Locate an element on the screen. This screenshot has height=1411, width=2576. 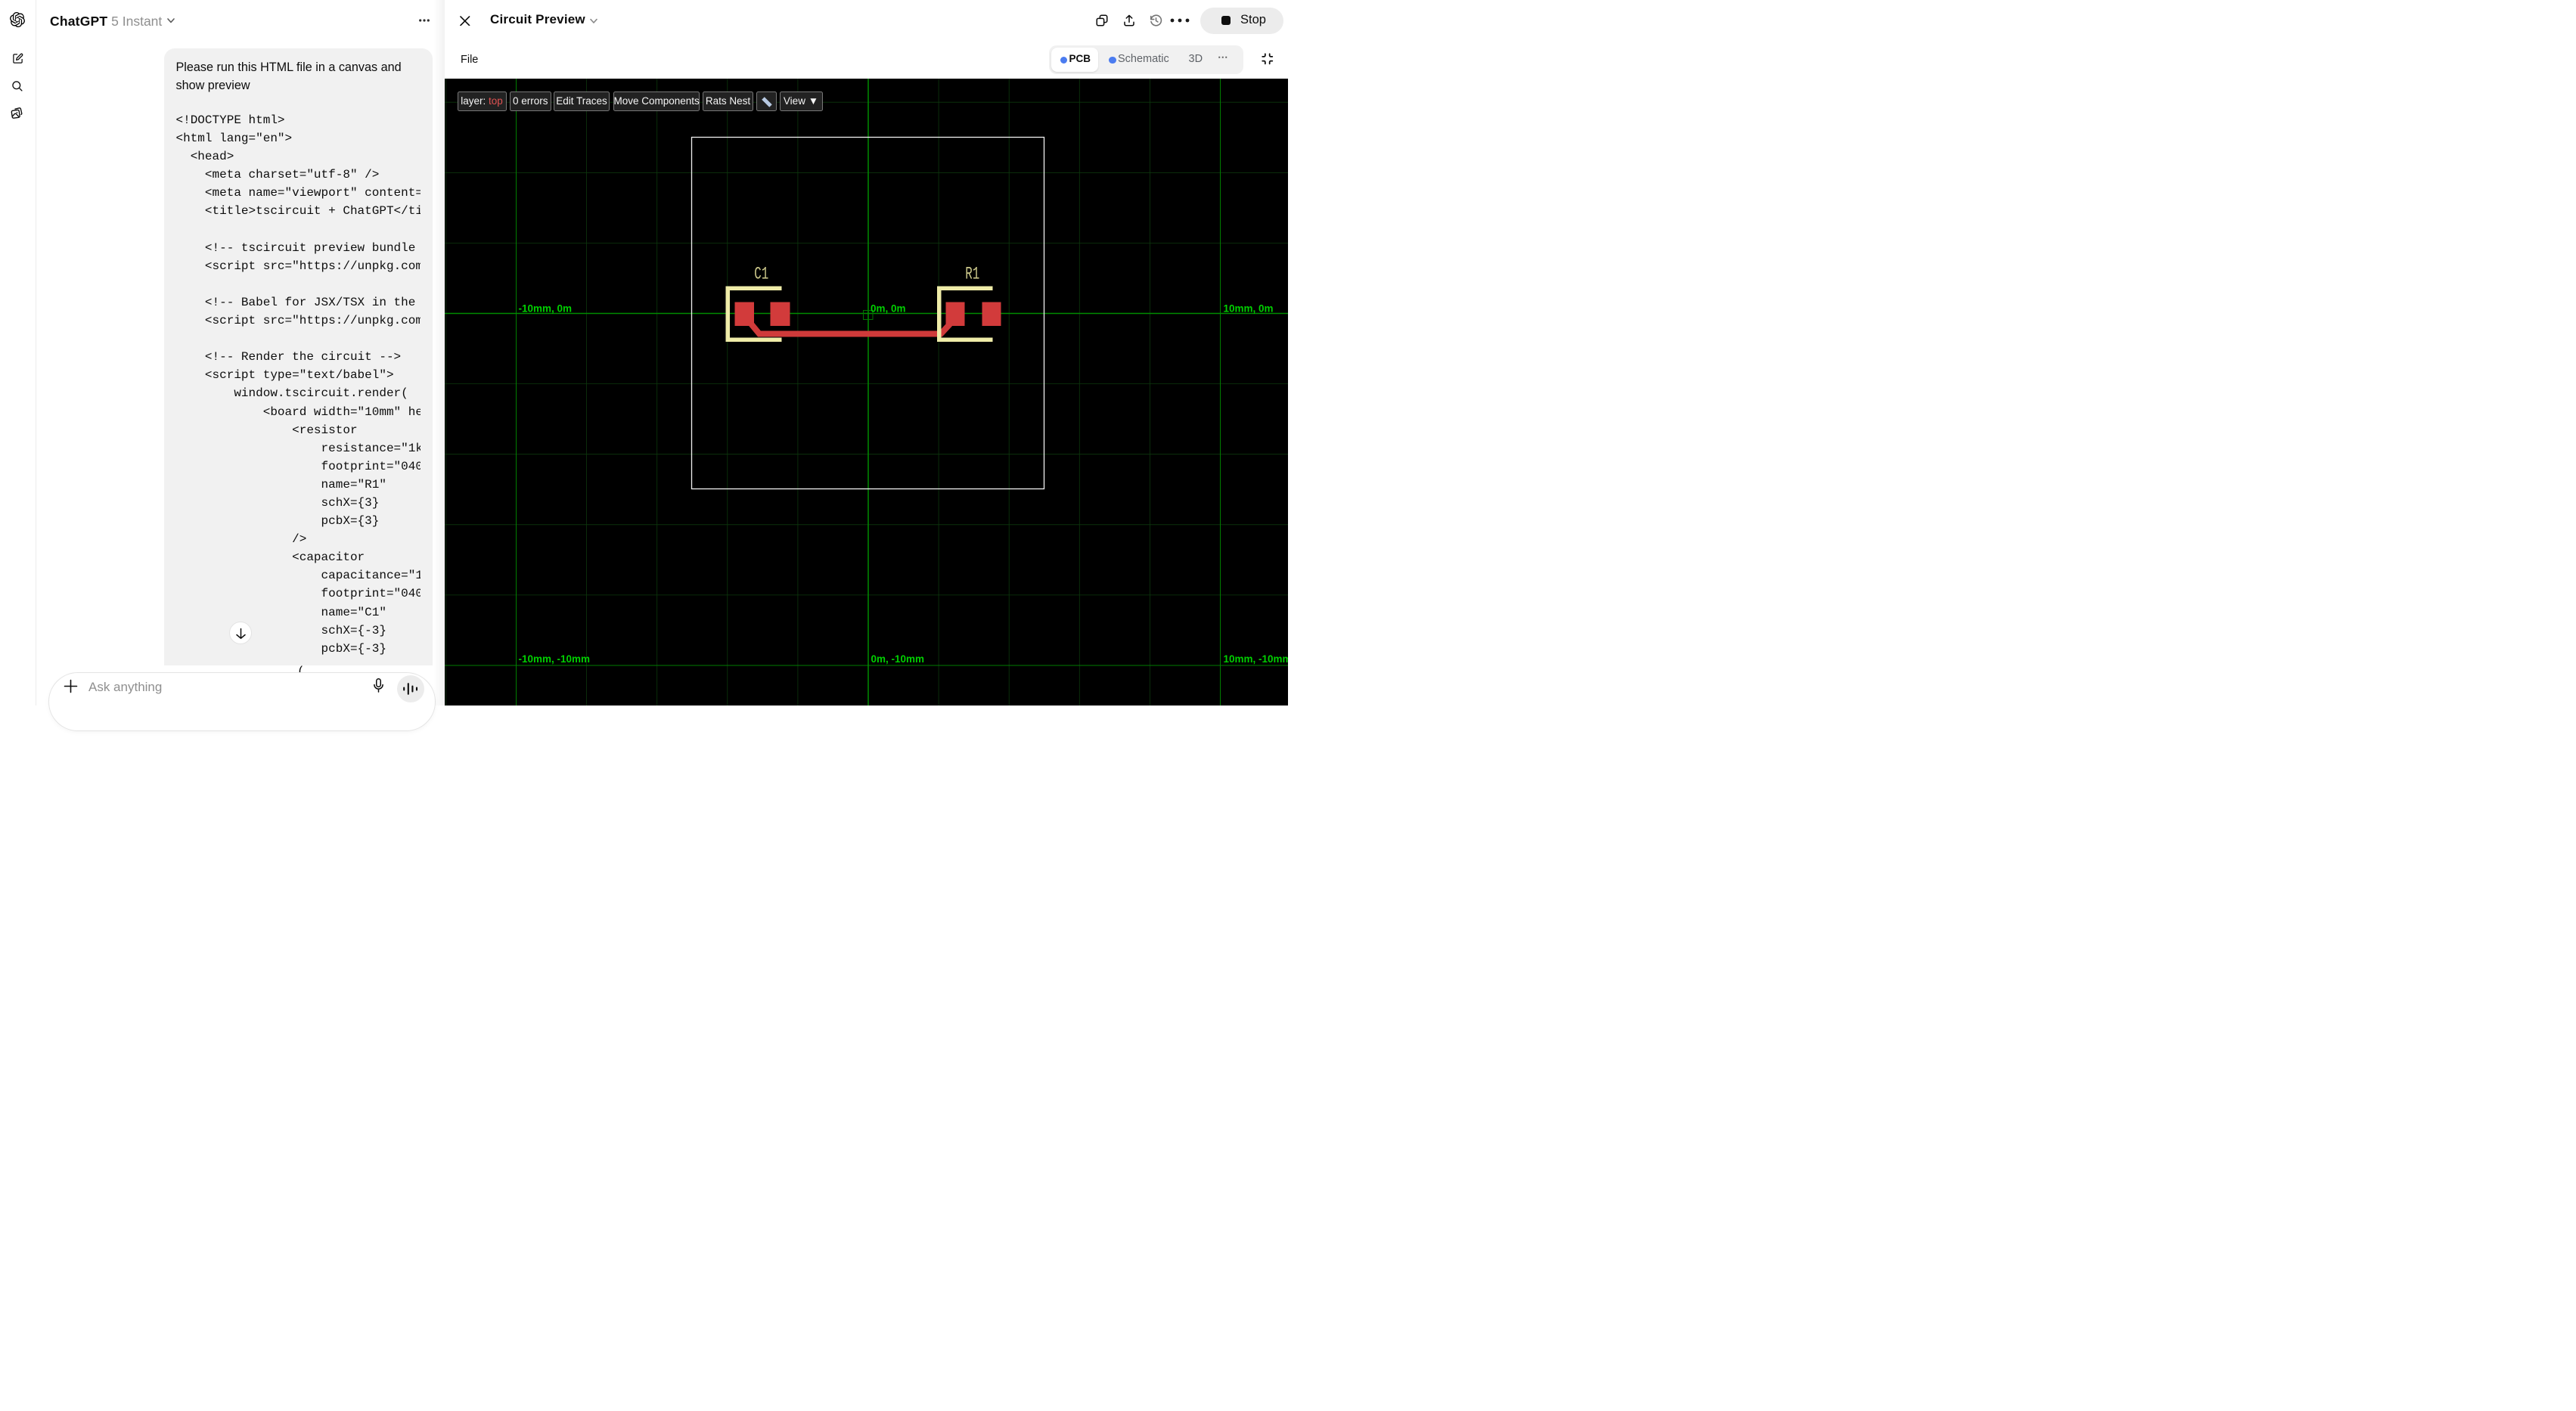
svg-text: 0m, -10mm is located at coordinates (897, 659).